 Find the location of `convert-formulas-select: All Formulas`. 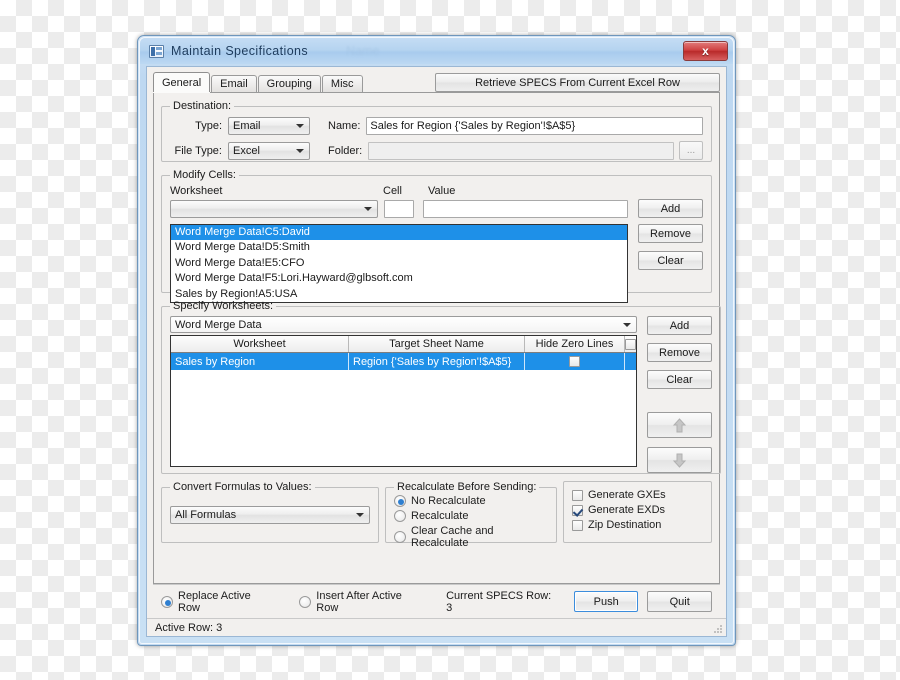

convert-formulas-select: All Formulas is located at coordinates (270, 515).